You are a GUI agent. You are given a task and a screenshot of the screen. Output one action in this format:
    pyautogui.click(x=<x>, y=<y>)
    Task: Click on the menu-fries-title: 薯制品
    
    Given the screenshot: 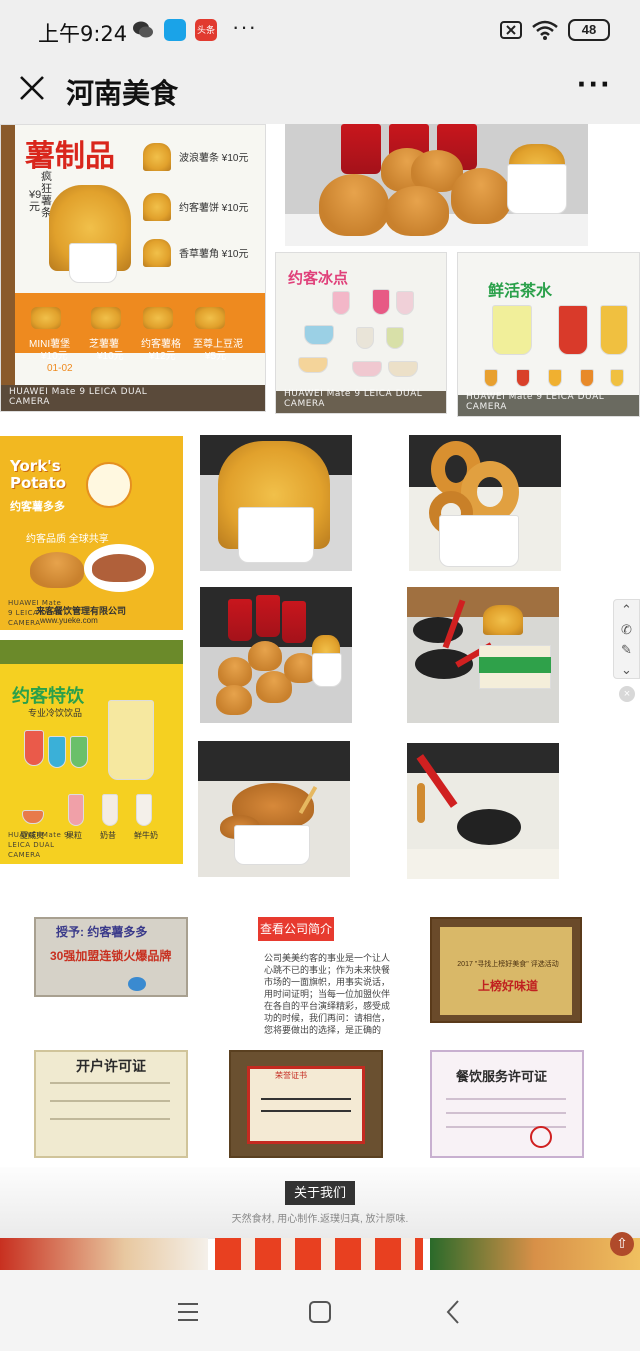 What is the action you would take?
    pyautogui.click(x=70, y=156)
    